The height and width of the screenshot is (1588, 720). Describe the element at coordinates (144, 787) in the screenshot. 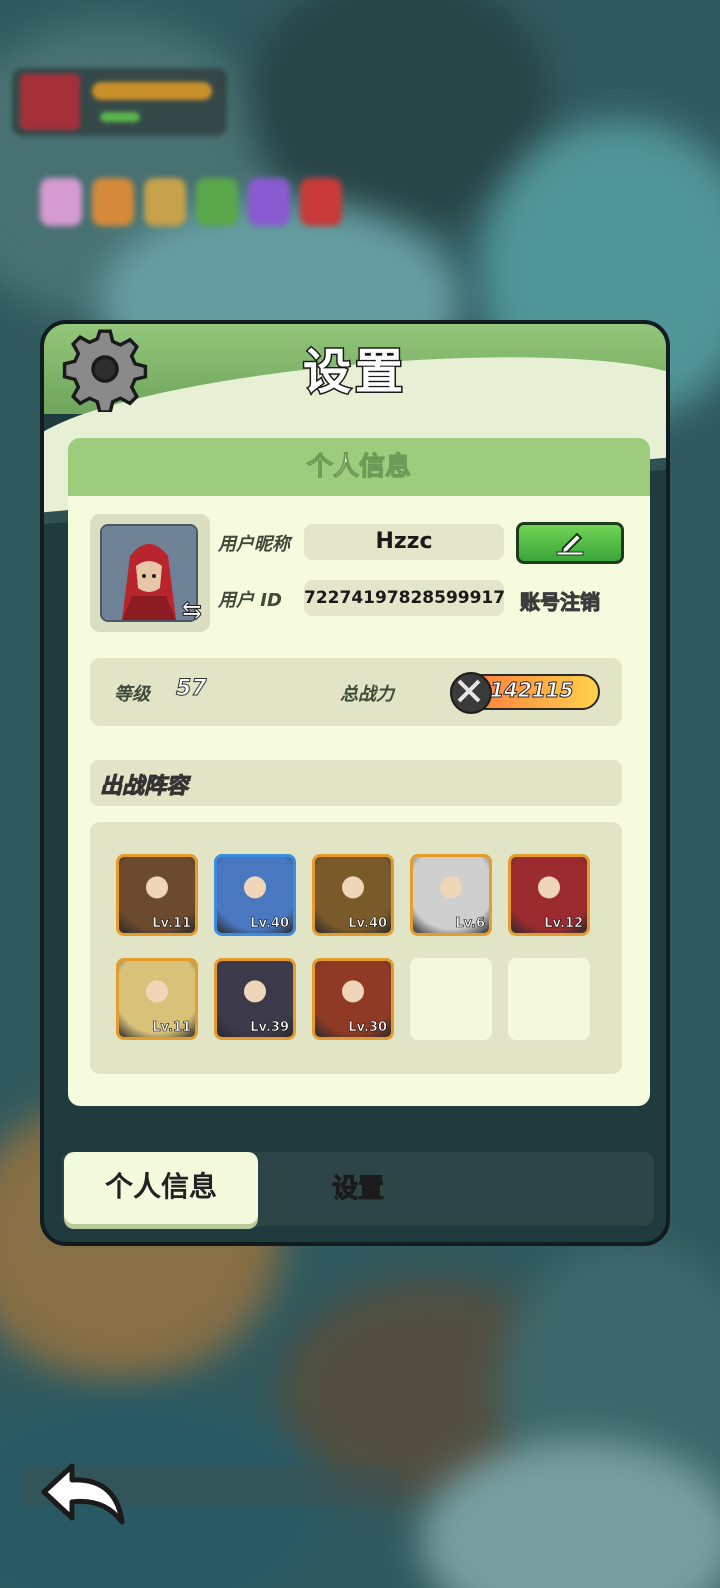

I see `lineup-title: 出战阵容` at that location.